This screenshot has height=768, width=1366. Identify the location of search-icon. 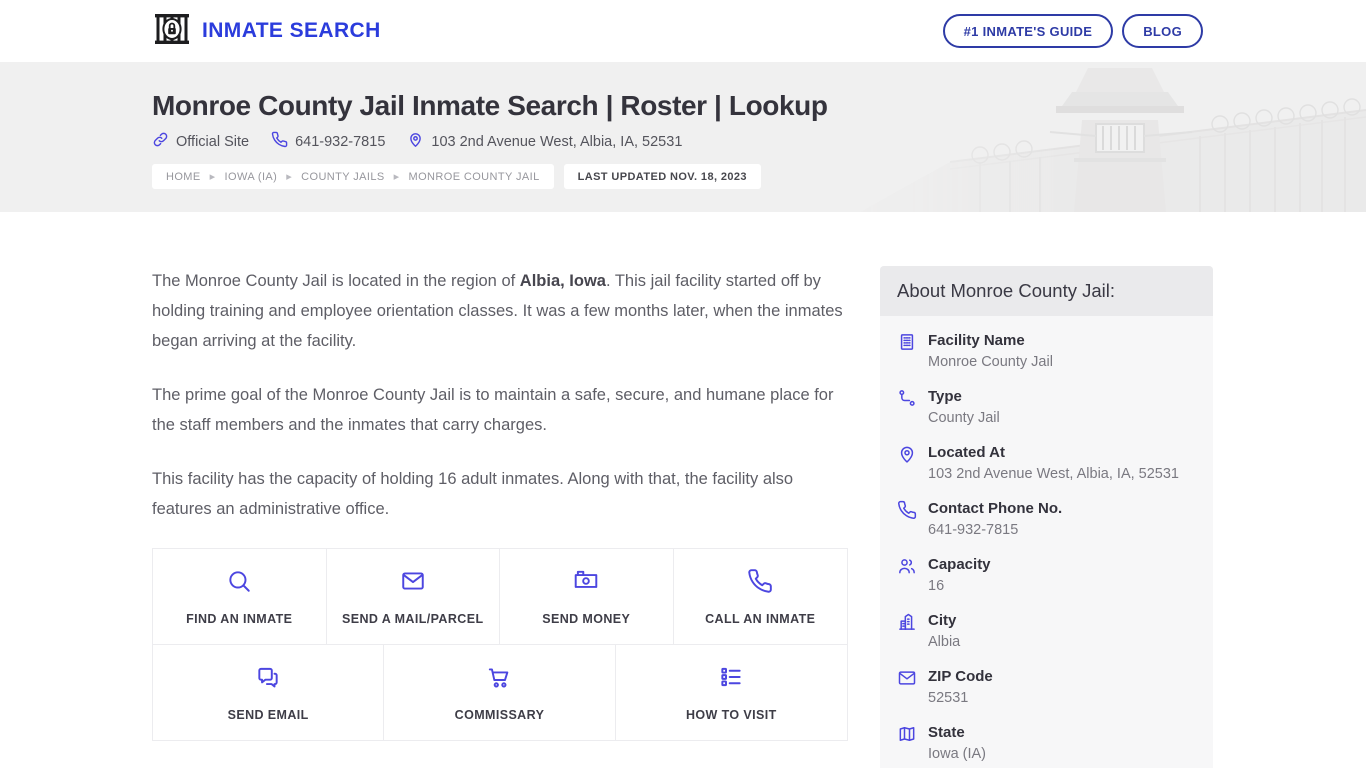
(239, 583).